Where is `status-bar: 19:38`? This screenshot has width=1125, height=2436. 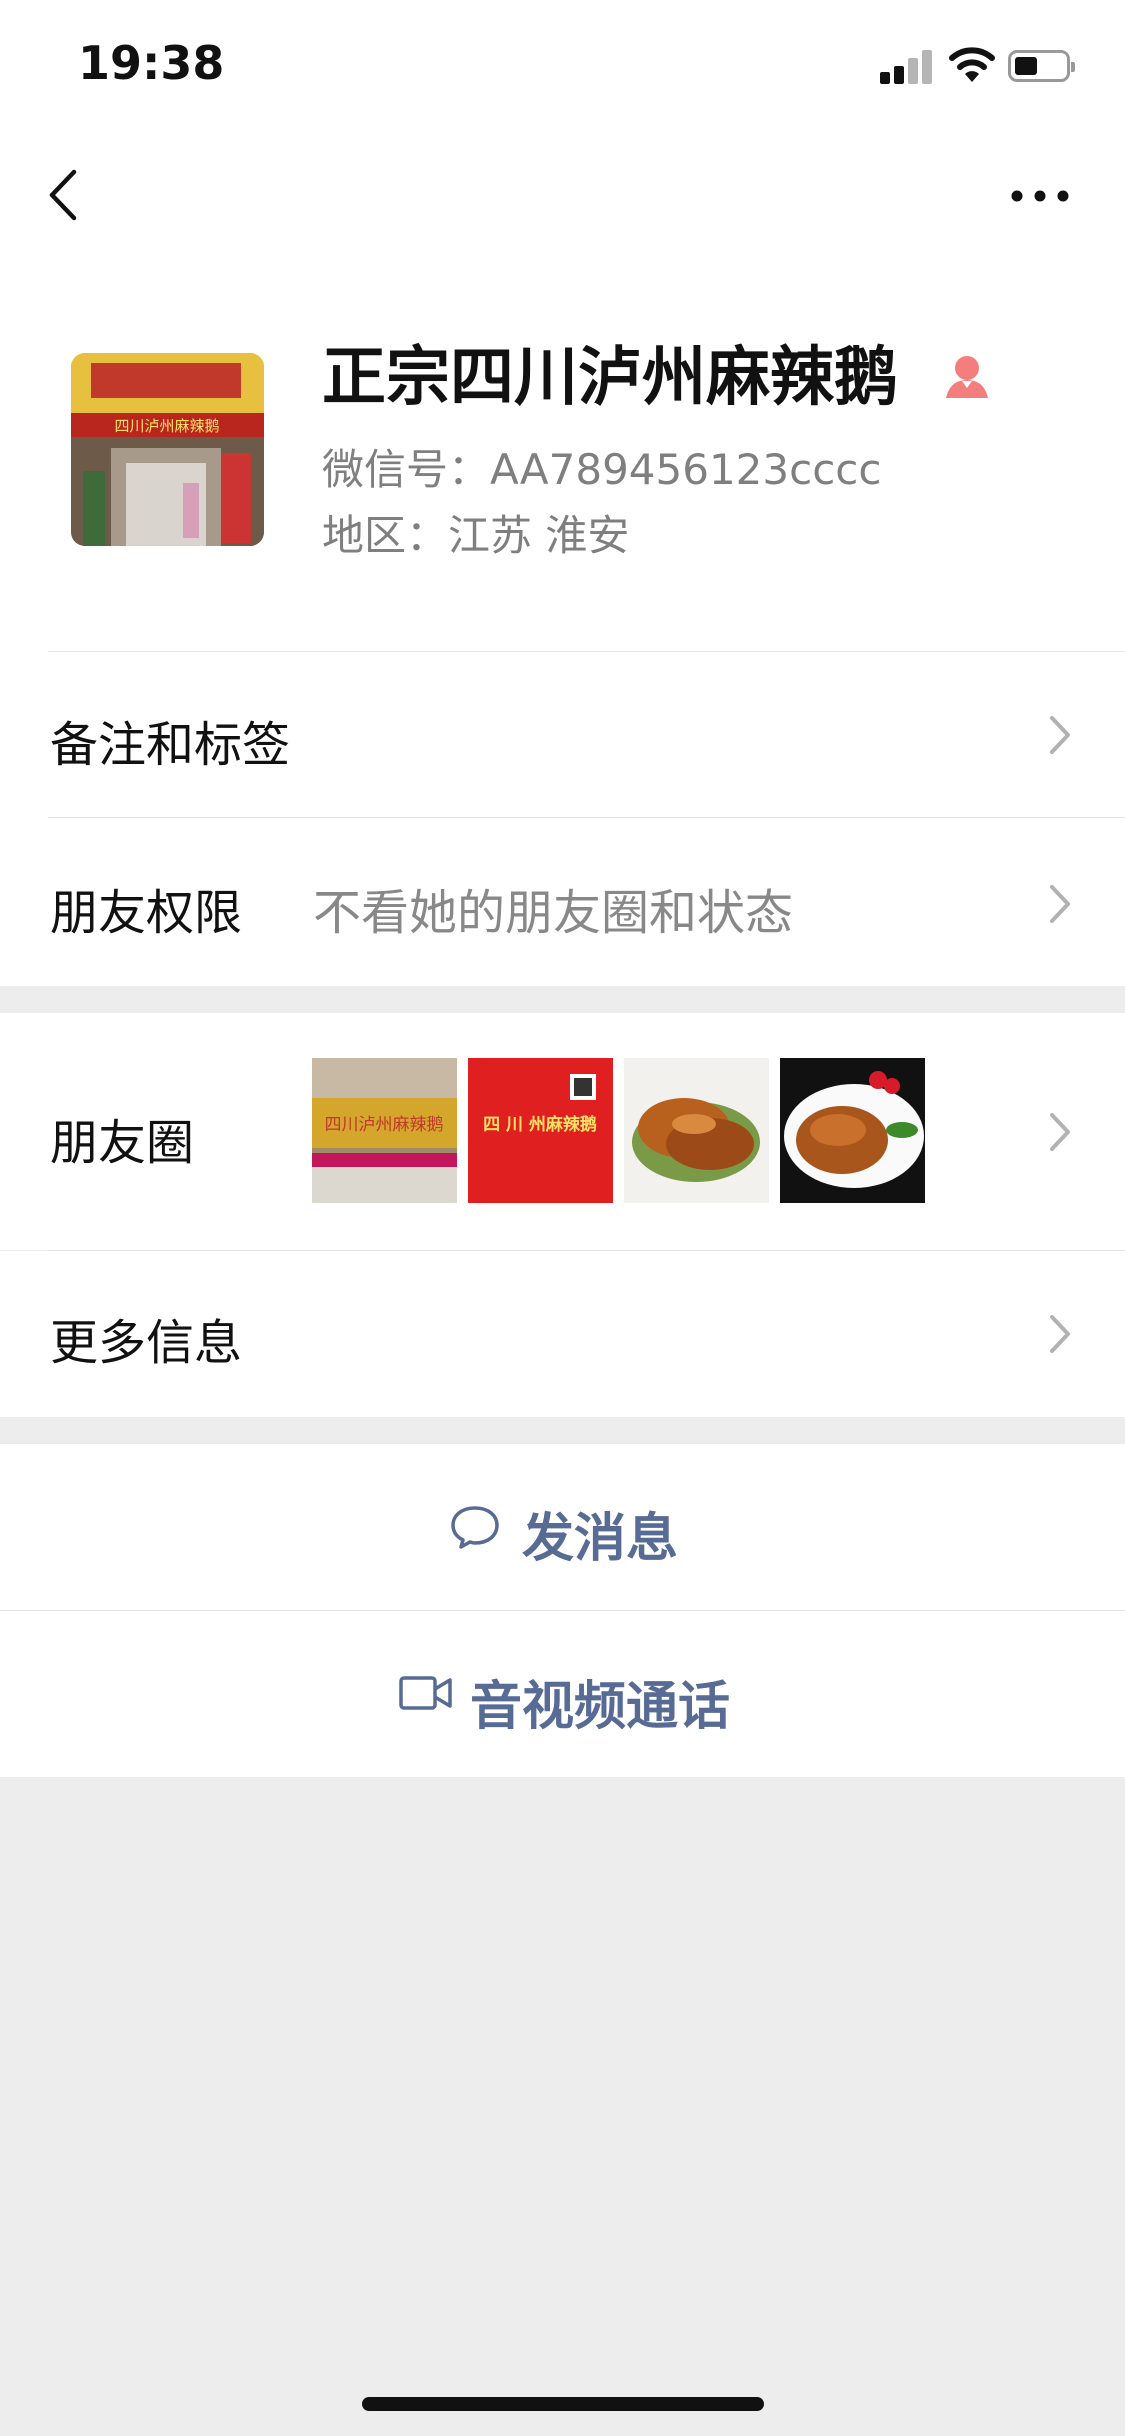 status-bar: 19:38 is located at coordinates (562, 66).